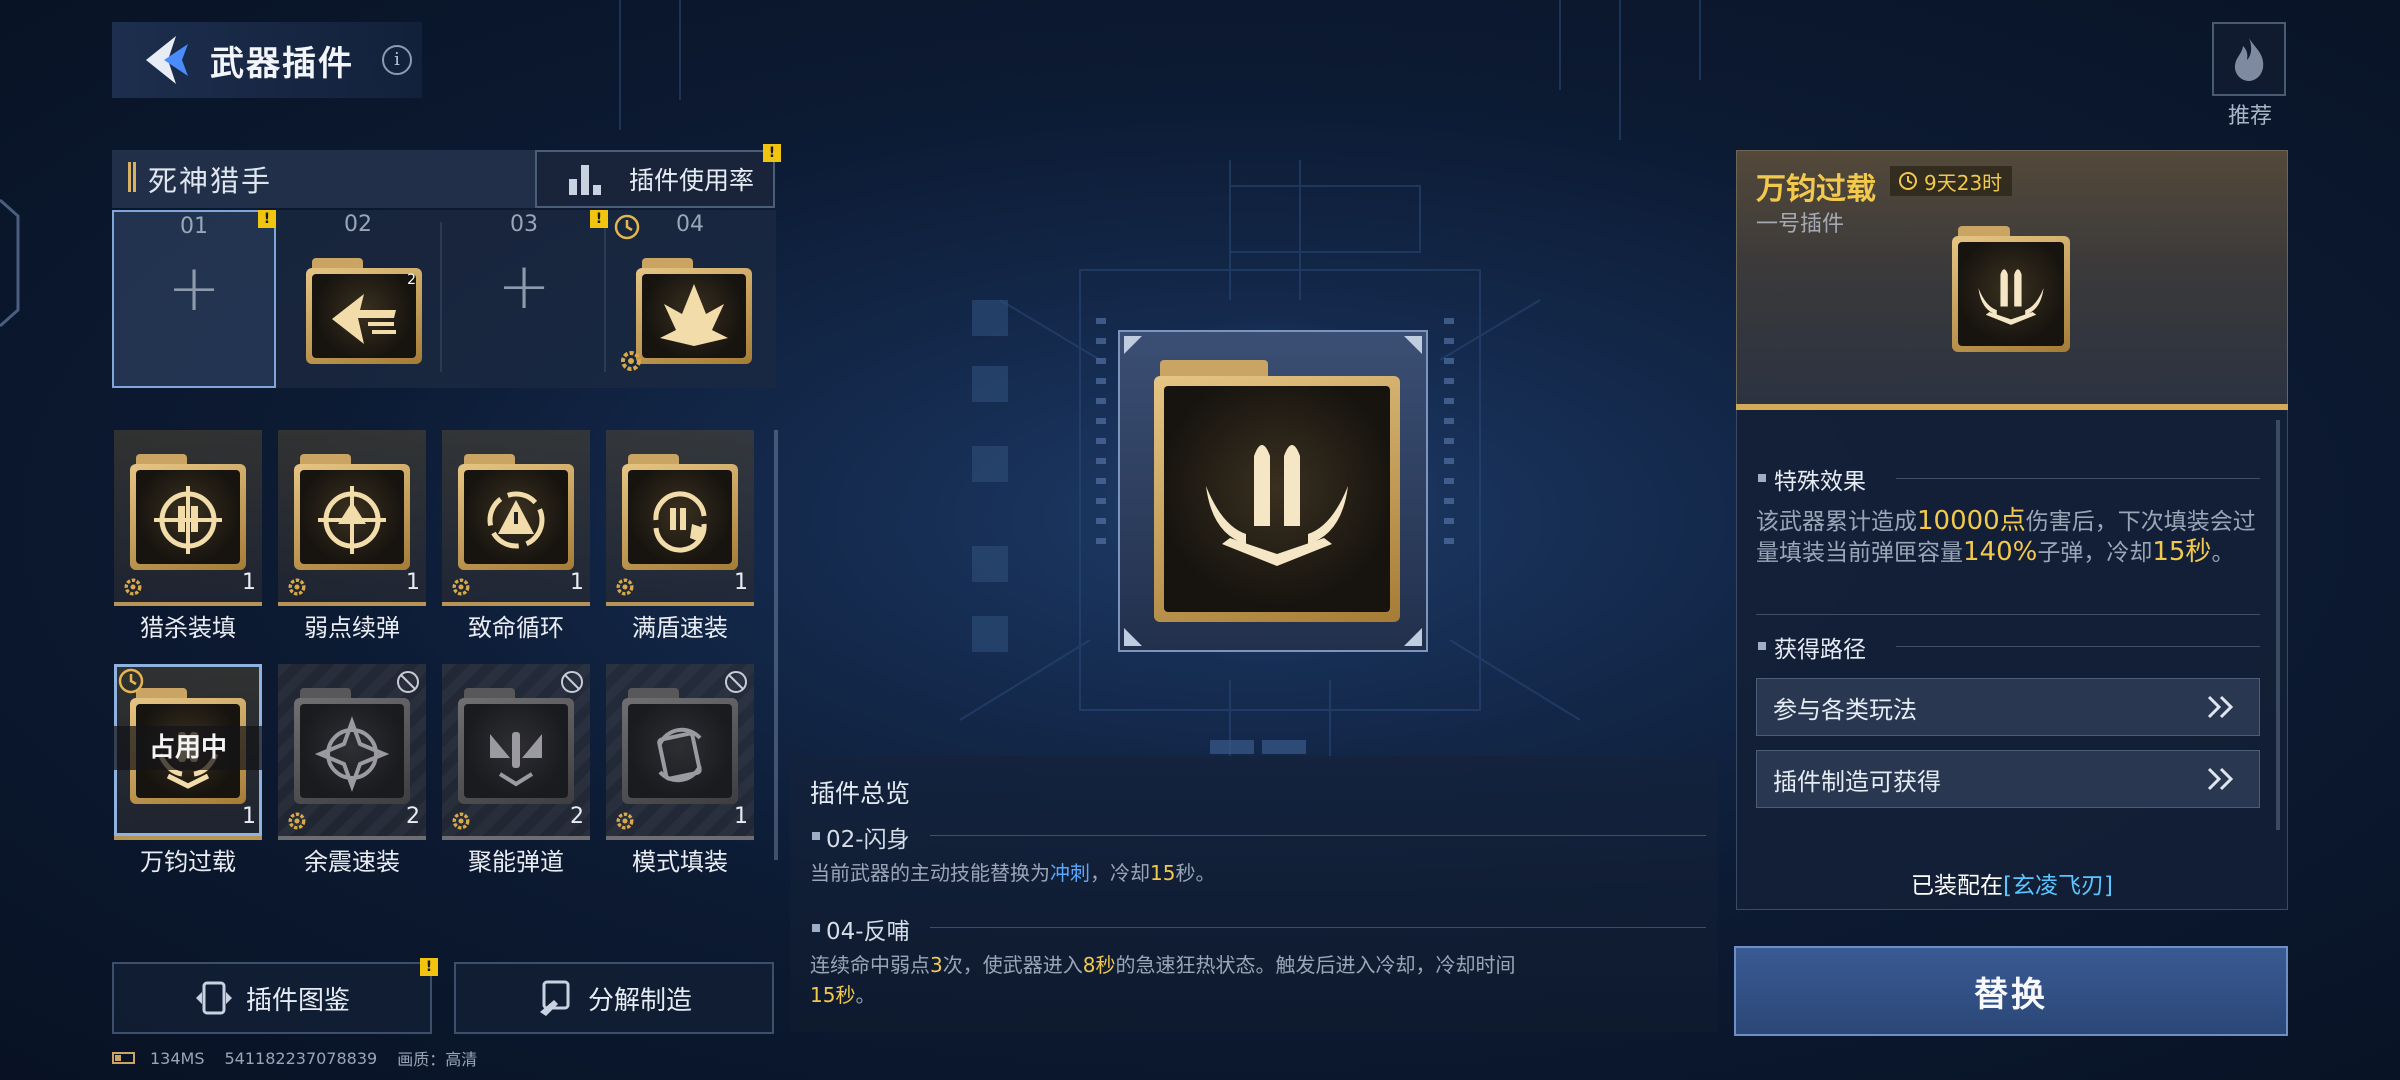  What do you see at coordinates (1277, 491) in the screenshot?
I see `plugin-folder-large-icon` at bounding box center [1277, 491].